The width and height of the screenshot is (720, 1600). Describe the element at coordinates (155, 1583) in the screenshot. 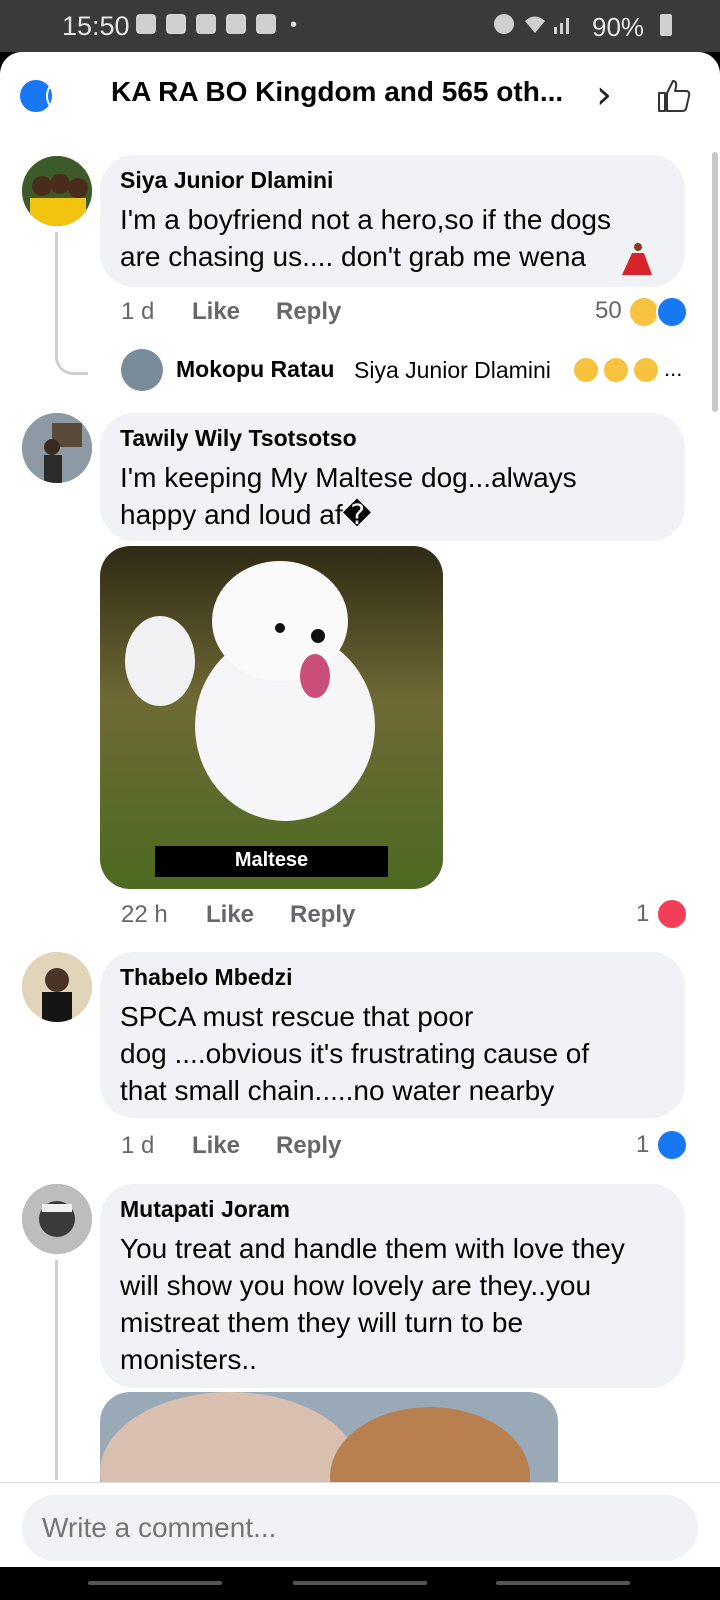

I see `recent-apps-button` at that location.